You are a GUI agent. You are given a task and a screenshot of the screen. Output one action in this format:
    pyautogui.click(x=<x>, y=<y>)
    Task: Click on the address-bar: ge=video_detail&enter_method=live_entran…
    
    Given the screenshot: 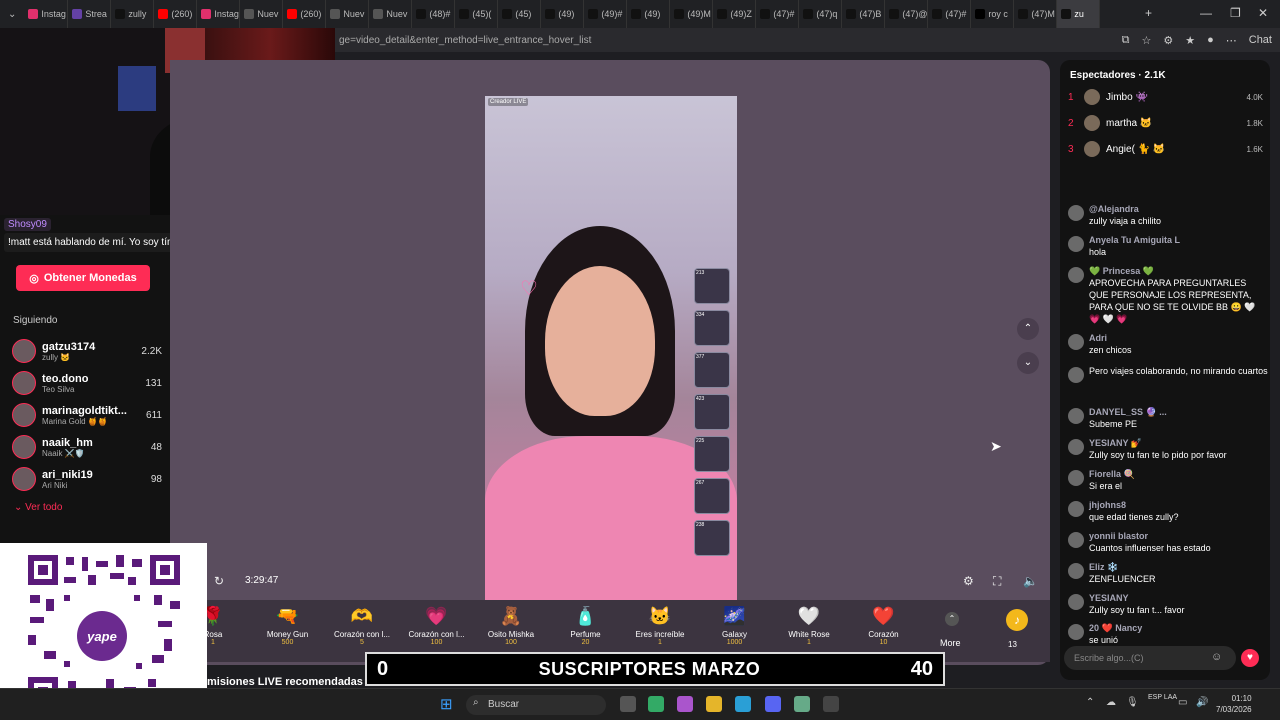 What is the action you would take?
    pyautogui.click(x=807, y=40)
    